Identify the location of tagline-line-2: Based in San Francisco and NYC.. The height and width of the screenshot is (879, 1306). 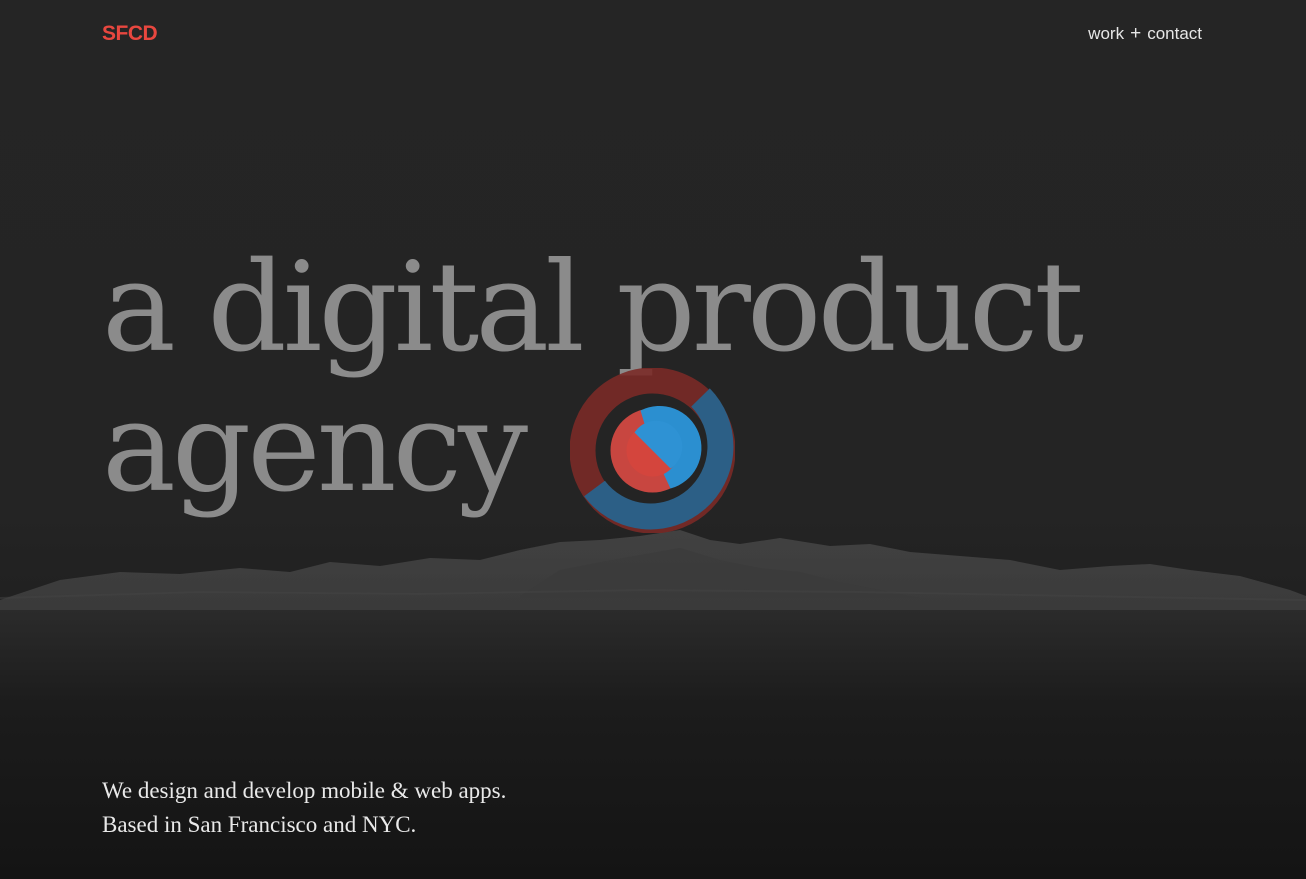
(259, 824).